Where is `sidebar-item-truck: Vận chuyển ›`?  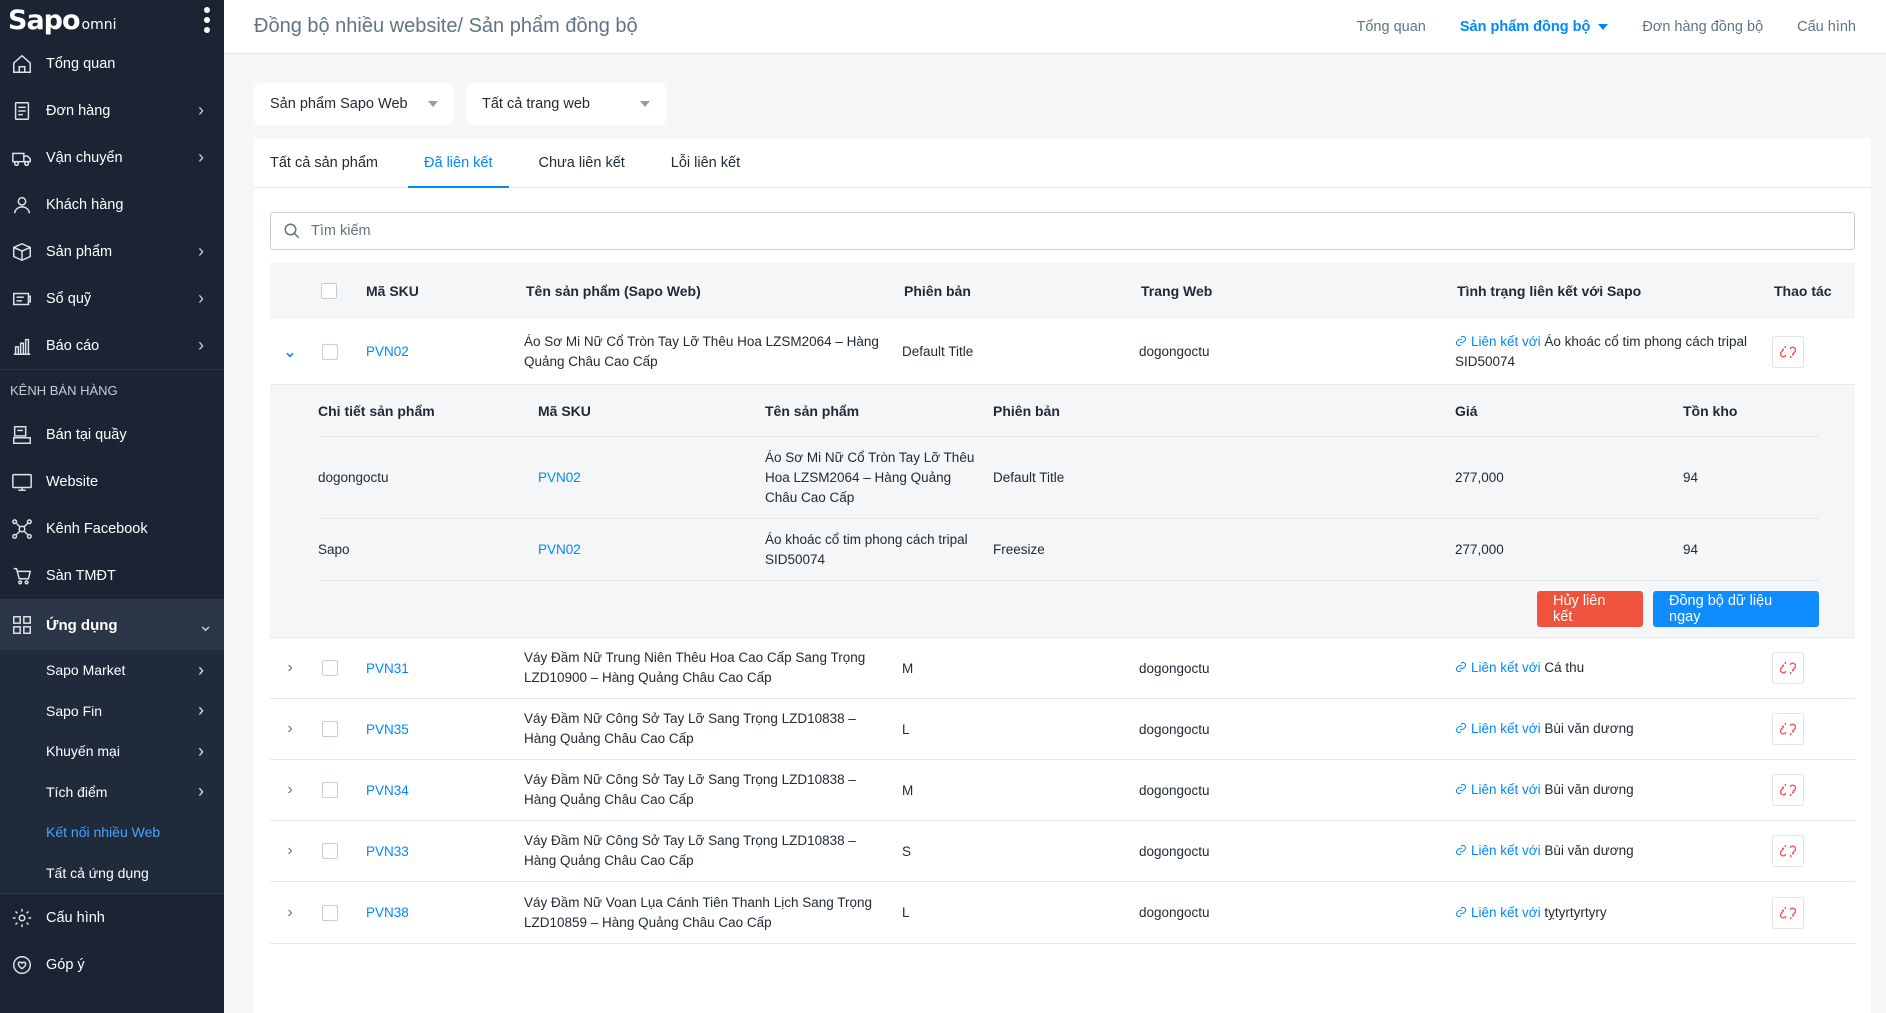 sidebar-item-truck: Vận chuyển › is located at coordinates (112, 157).